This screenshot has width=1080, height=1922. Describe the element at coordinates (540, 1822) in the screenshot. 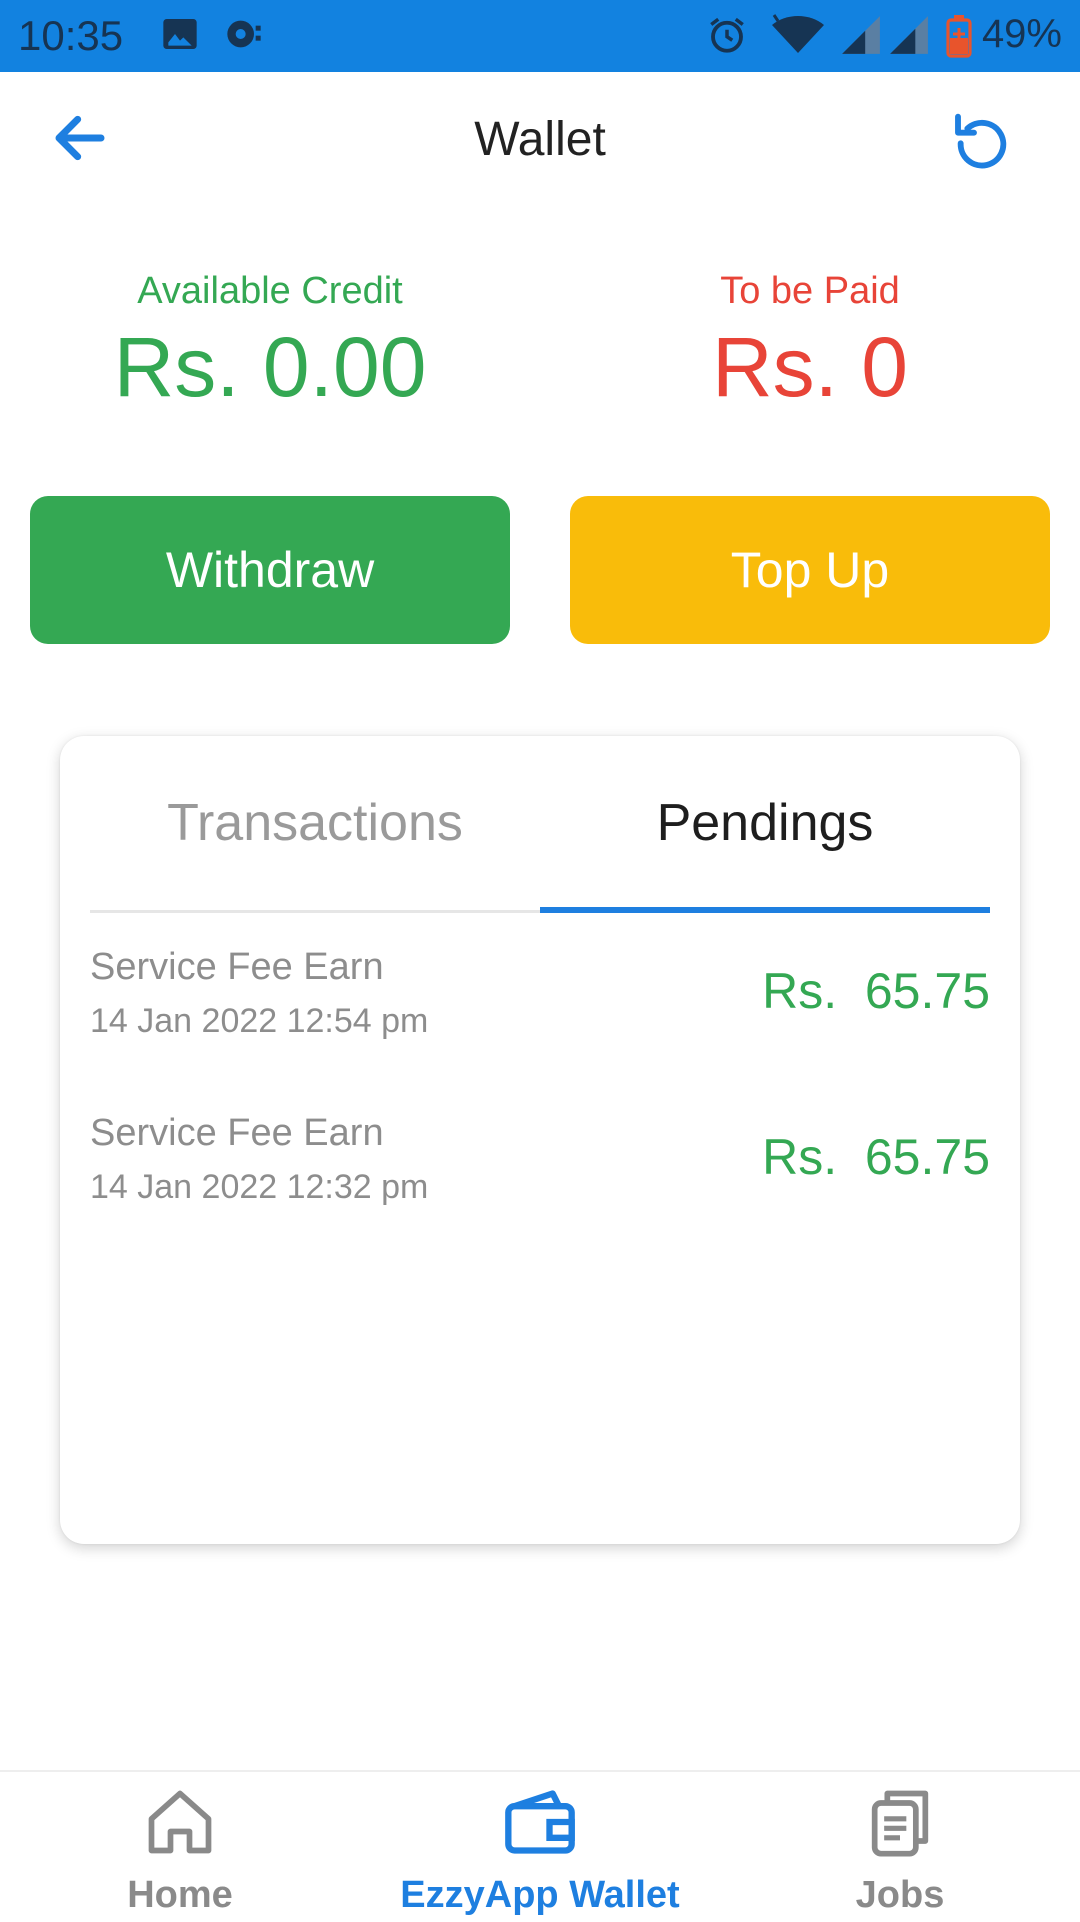

I see `wallet-icon` at that location.